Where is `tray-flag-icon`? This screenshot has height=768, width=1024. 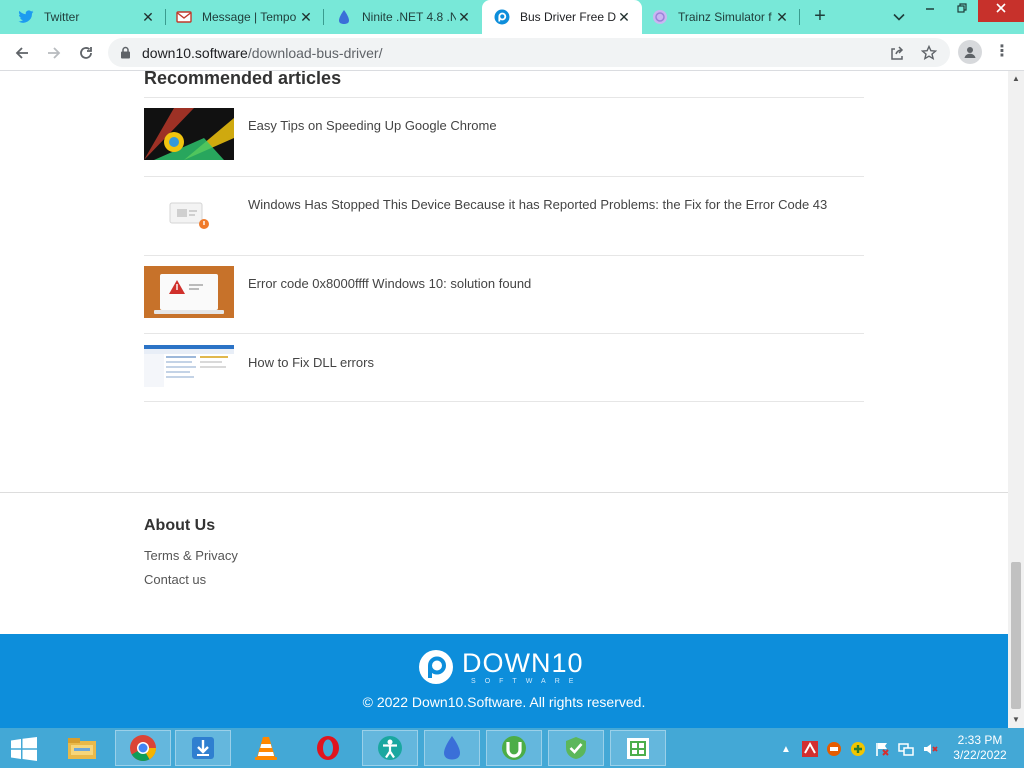
tray-flag-icon is located at coordinates (882, 749).